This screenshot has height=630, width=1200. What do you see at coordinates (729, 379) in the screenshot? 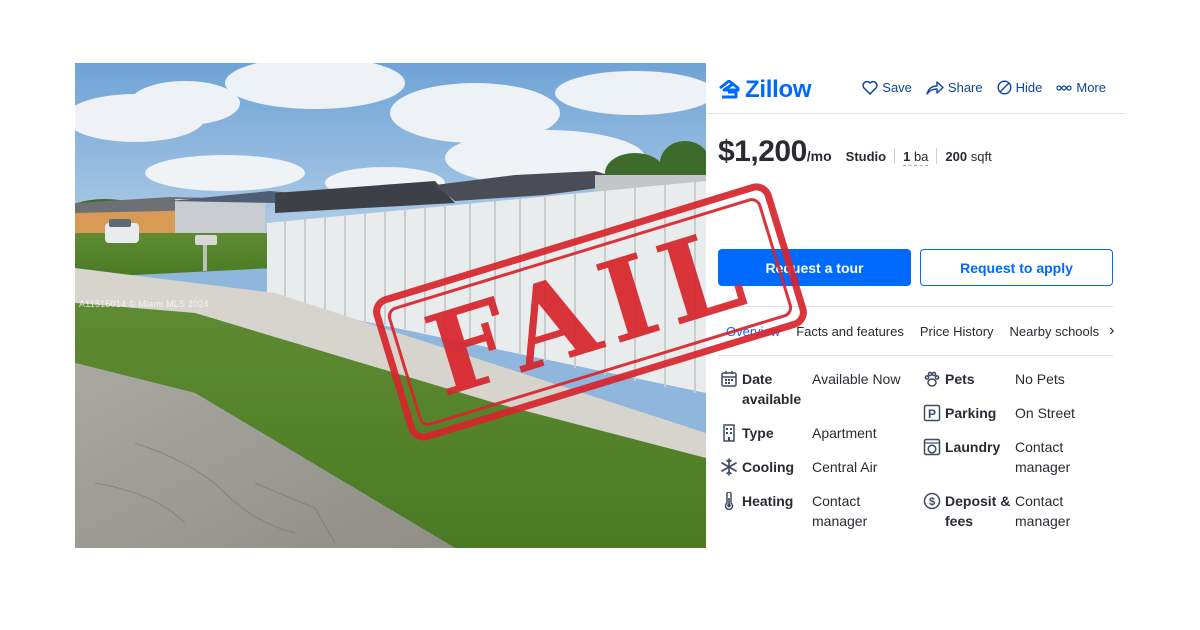
I see `calendar-icon` at bounding box center [729, 379].